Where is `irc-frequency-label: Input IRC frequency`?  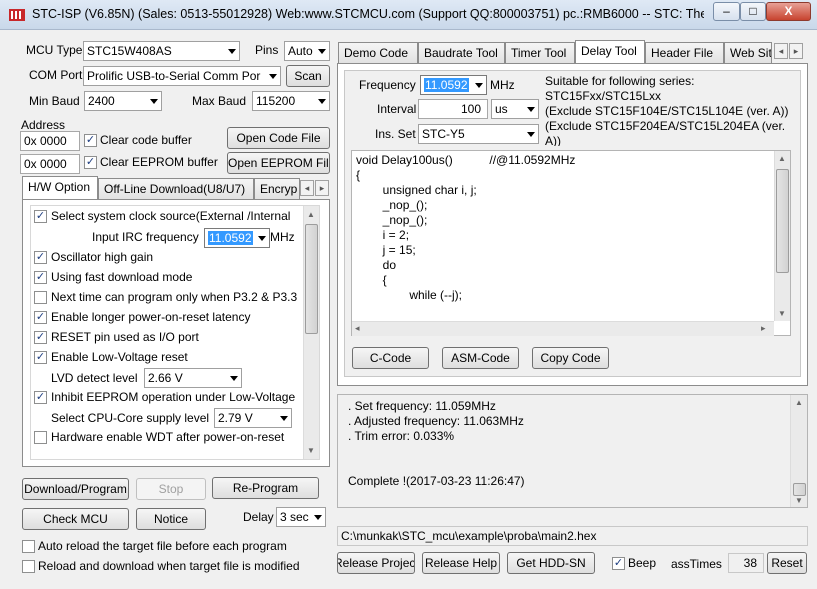
irc-frequency-label: Input IRC frequency is located at coordinates (145, 237).